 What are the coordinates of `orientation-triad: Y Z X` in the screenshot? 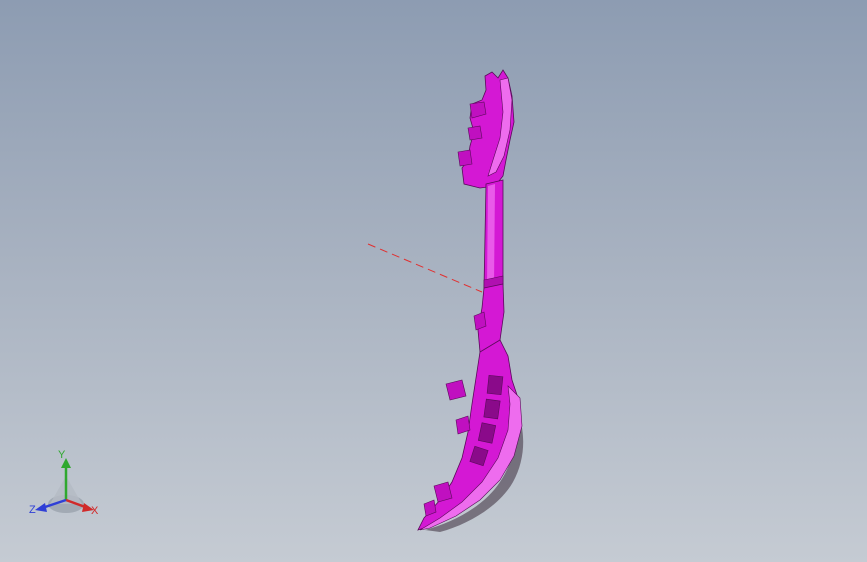 It's located at (64, 484).